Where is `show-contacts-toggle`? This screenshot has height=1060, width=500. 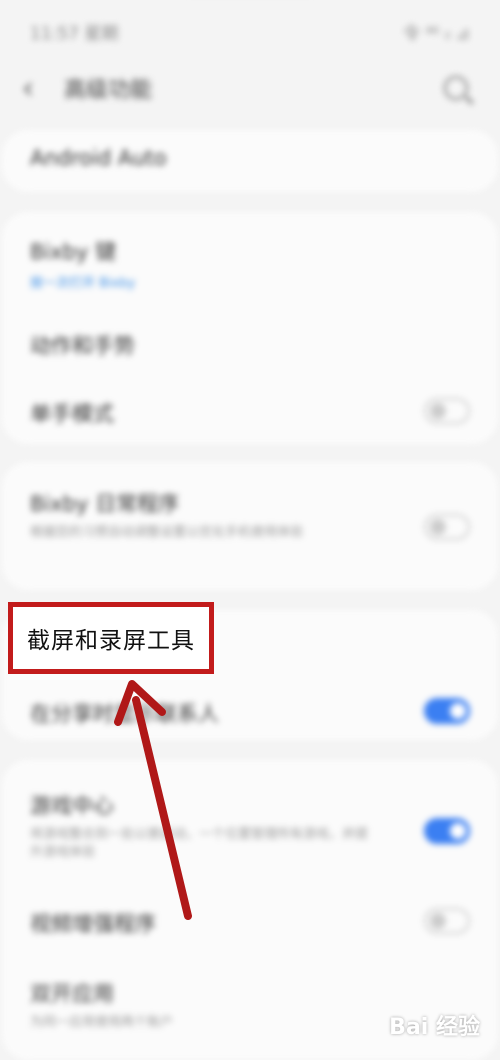 show-contacts-toggle is located at coordinates (447, 711).